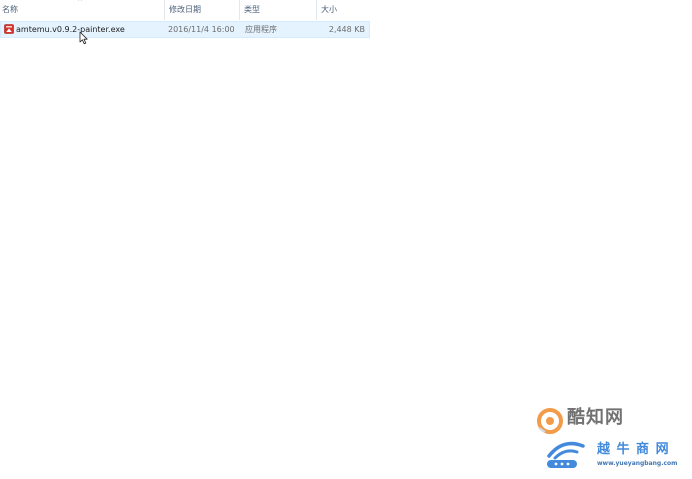  I want to click on watermark-brand-1: 酷知网, so click(595, 417).